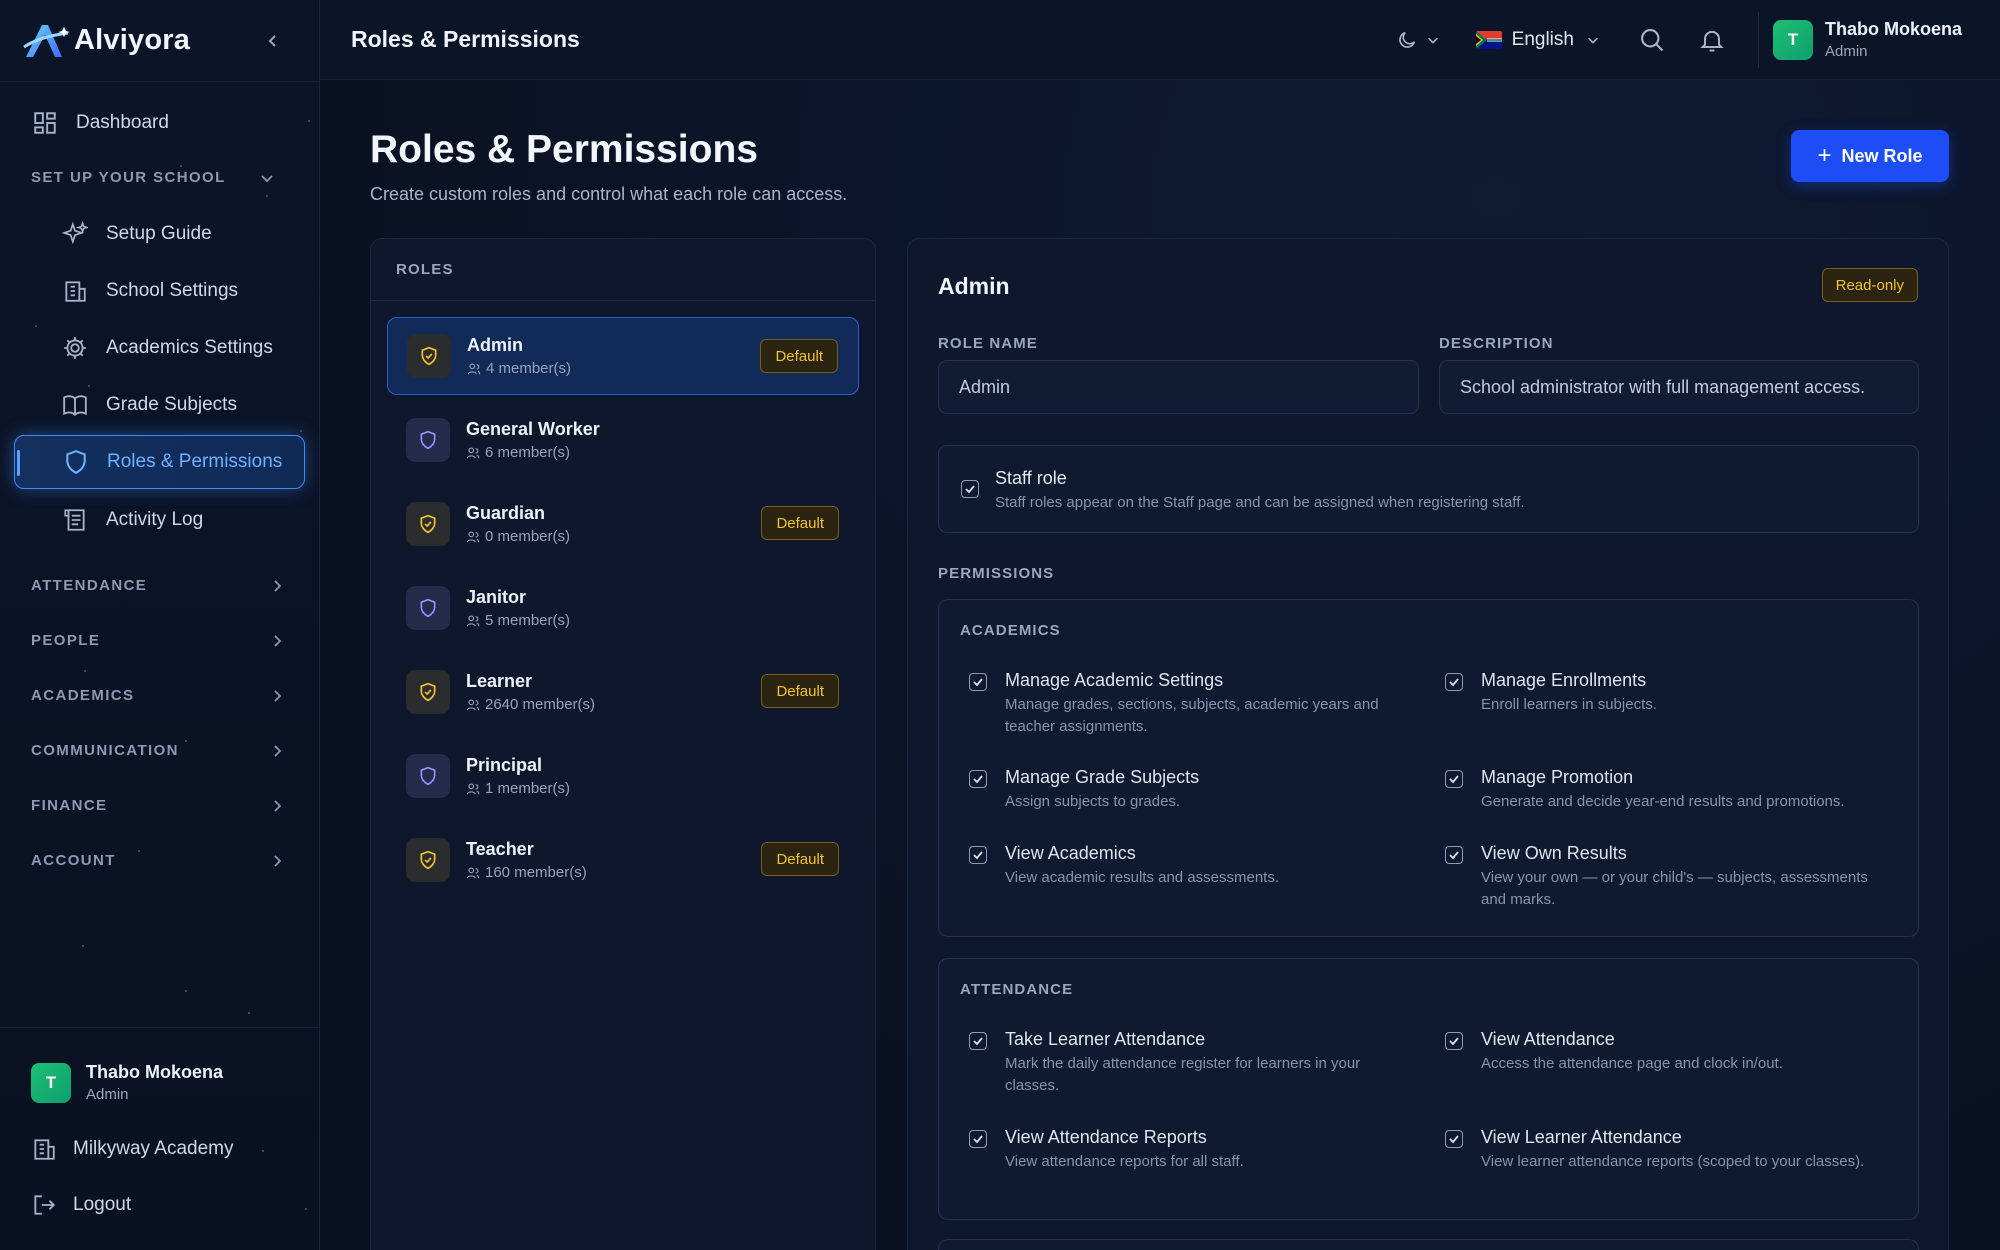  Describe the element at coordinates (75, 232) in the screenshot. I see `sparkles-icon` at that location.